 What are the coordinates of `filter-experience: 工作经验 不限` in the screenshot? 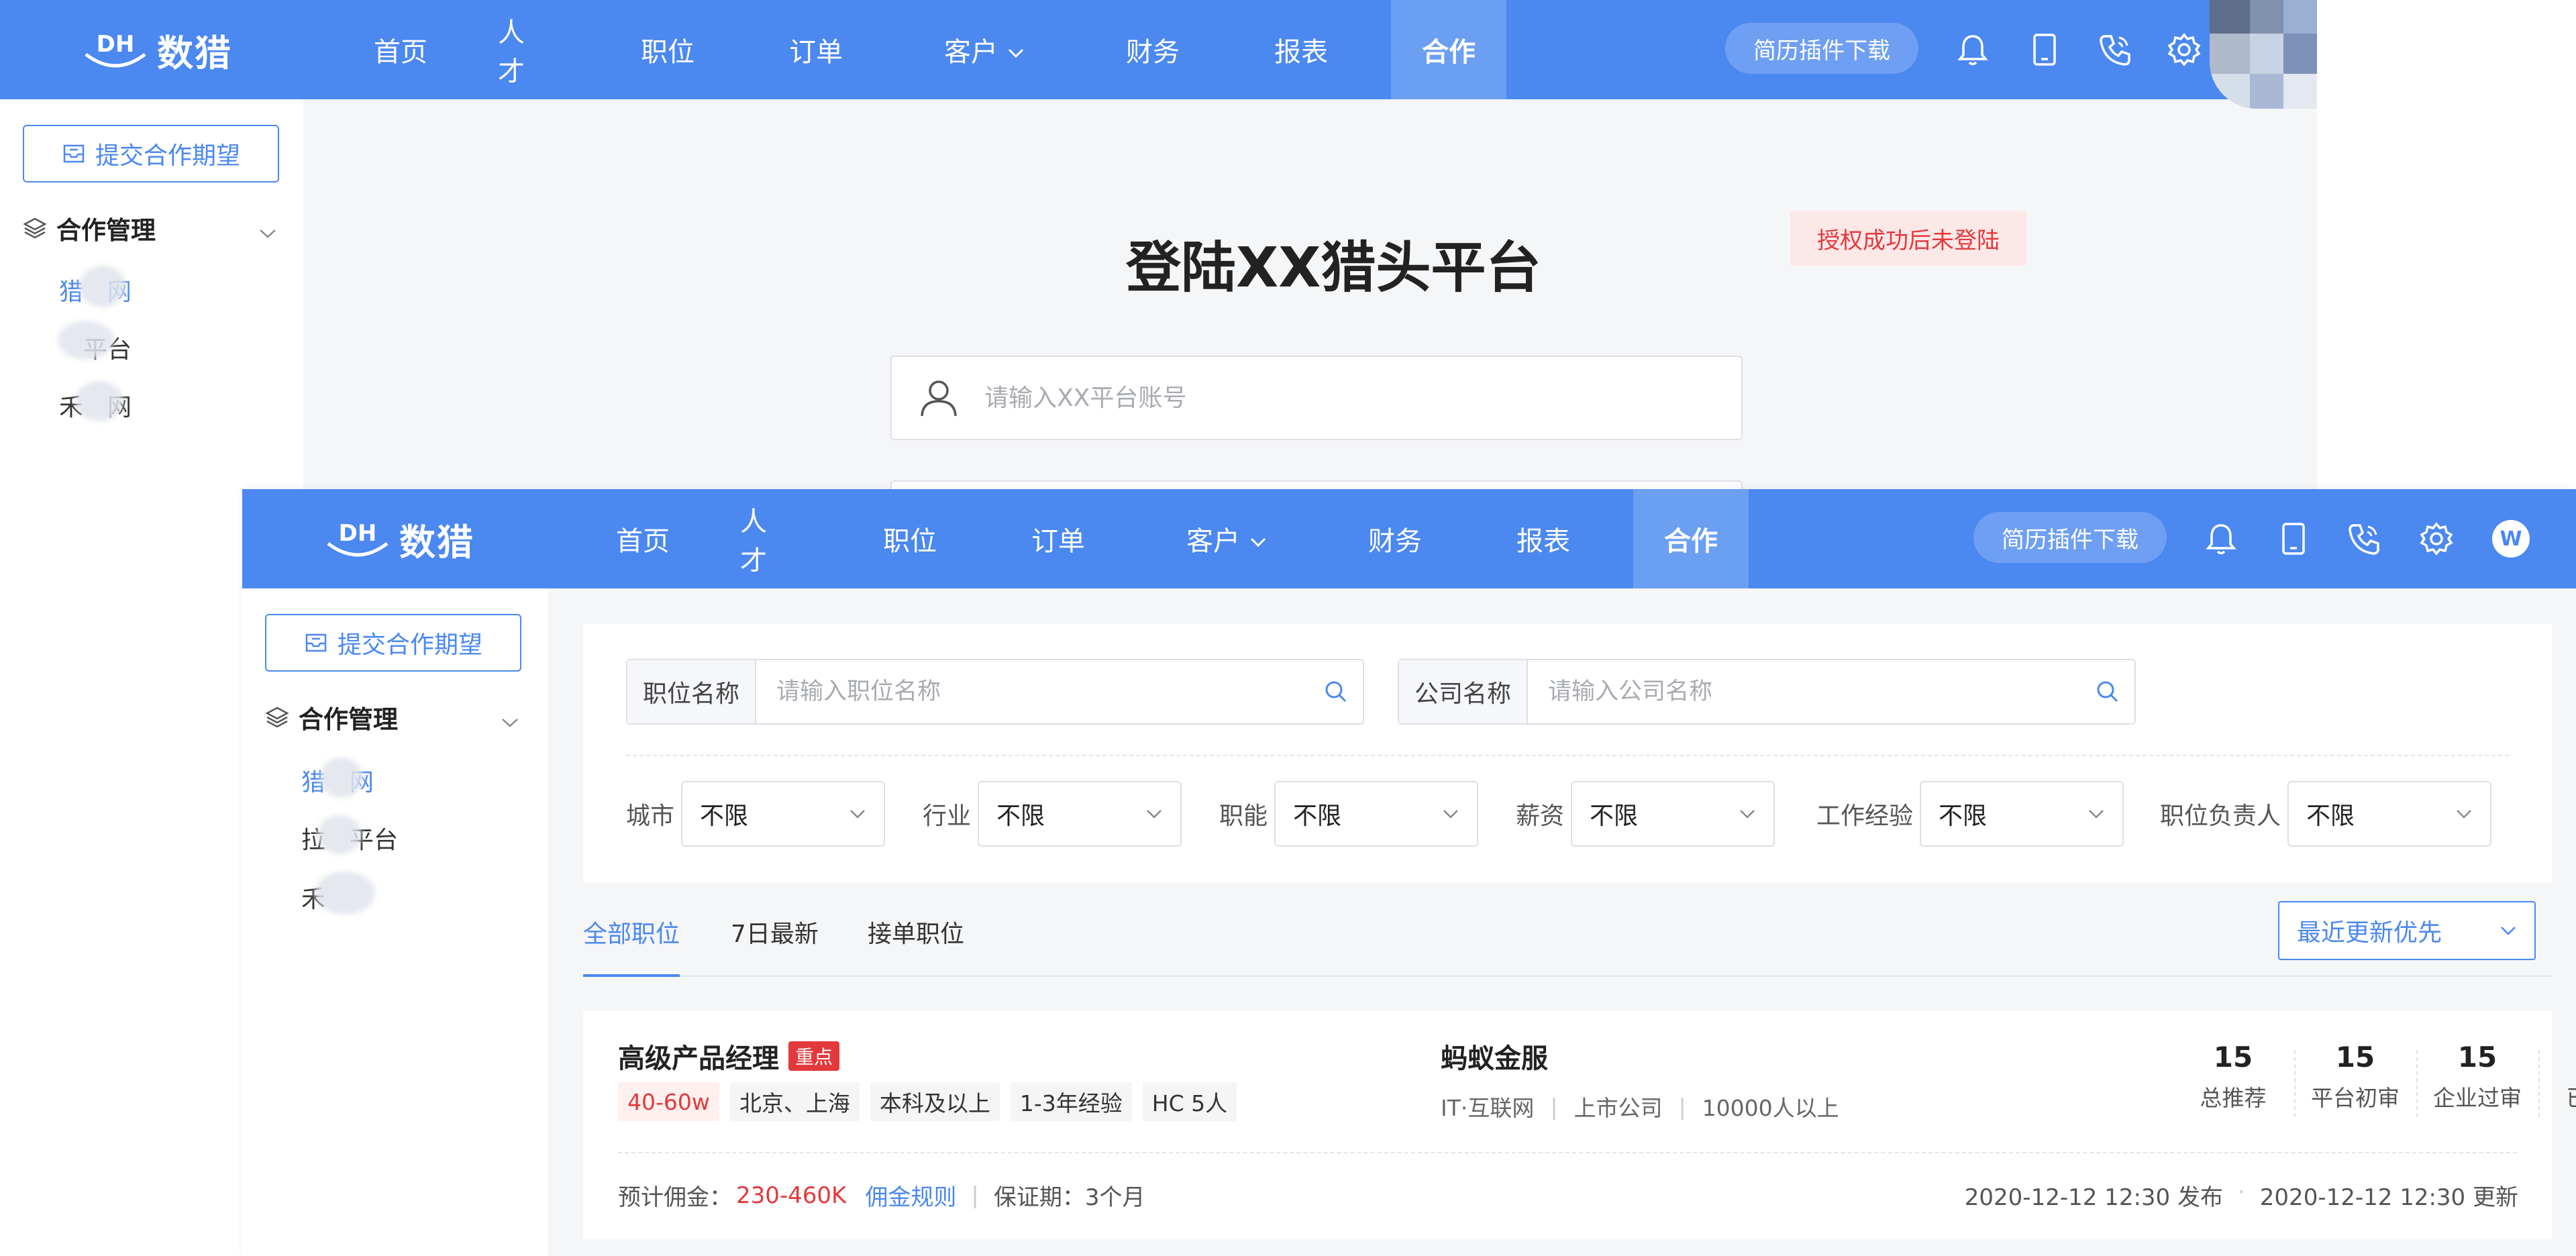 It's located at (1970, 814).